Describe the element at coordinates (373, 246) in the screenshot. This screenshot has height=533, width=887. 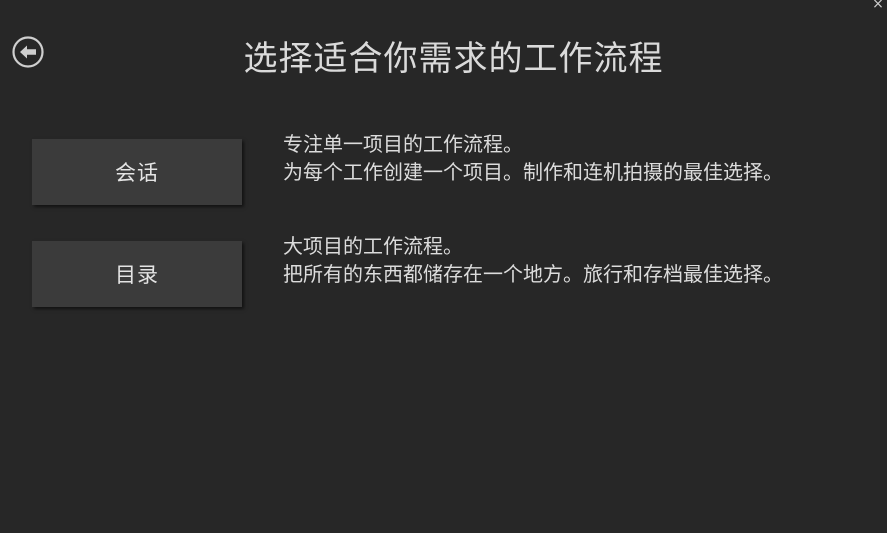
I see `catalog-description-line1: 大项目的工作流程。` at that location.